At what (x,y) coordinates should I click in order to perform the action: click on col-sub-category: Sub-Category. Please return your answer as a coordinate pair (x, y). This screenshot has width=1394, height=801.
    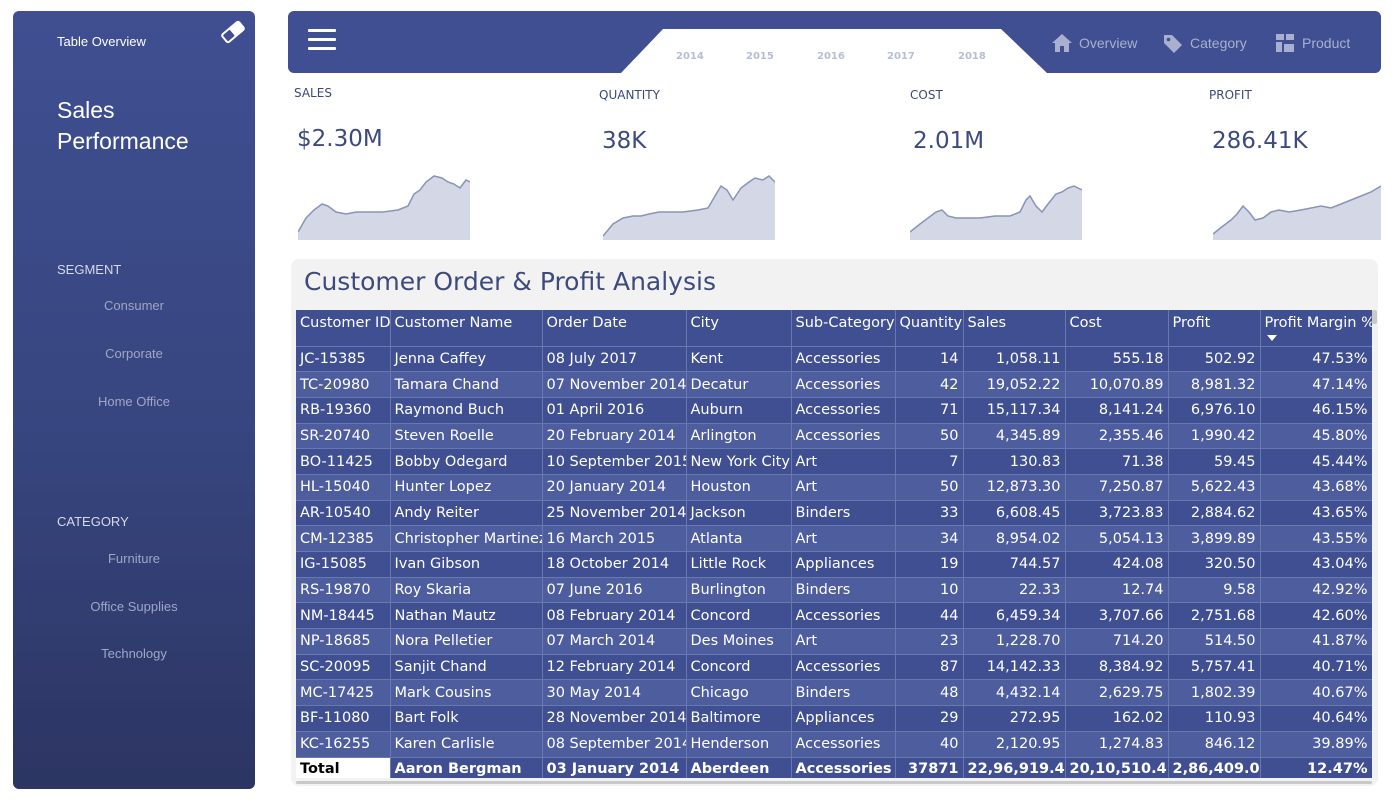
    Looking at the image, I should click on (843, 328).